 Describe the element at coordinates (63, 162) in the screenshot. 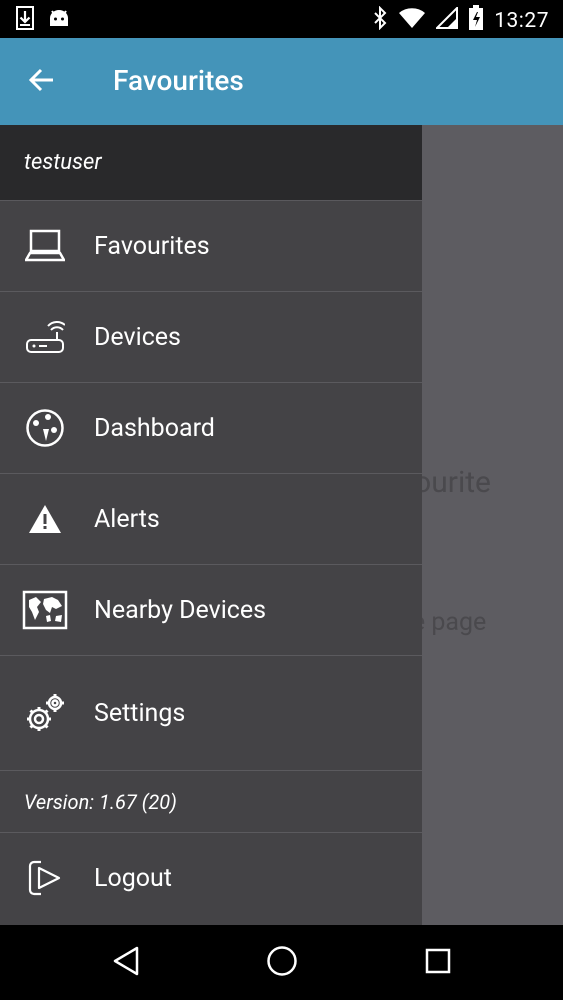

I see `username: testuser` at that location.